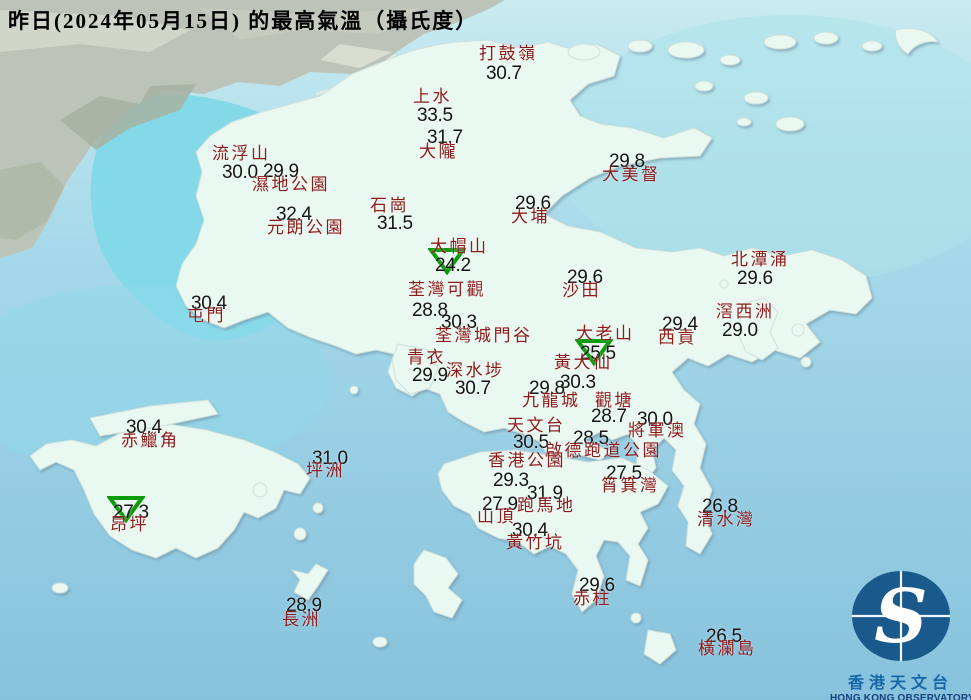 This screenshot has height=700, width=971. Describe the element at coordinates (745, 311) in the screenshot. I see `station-name: 滘西洲` at that location.